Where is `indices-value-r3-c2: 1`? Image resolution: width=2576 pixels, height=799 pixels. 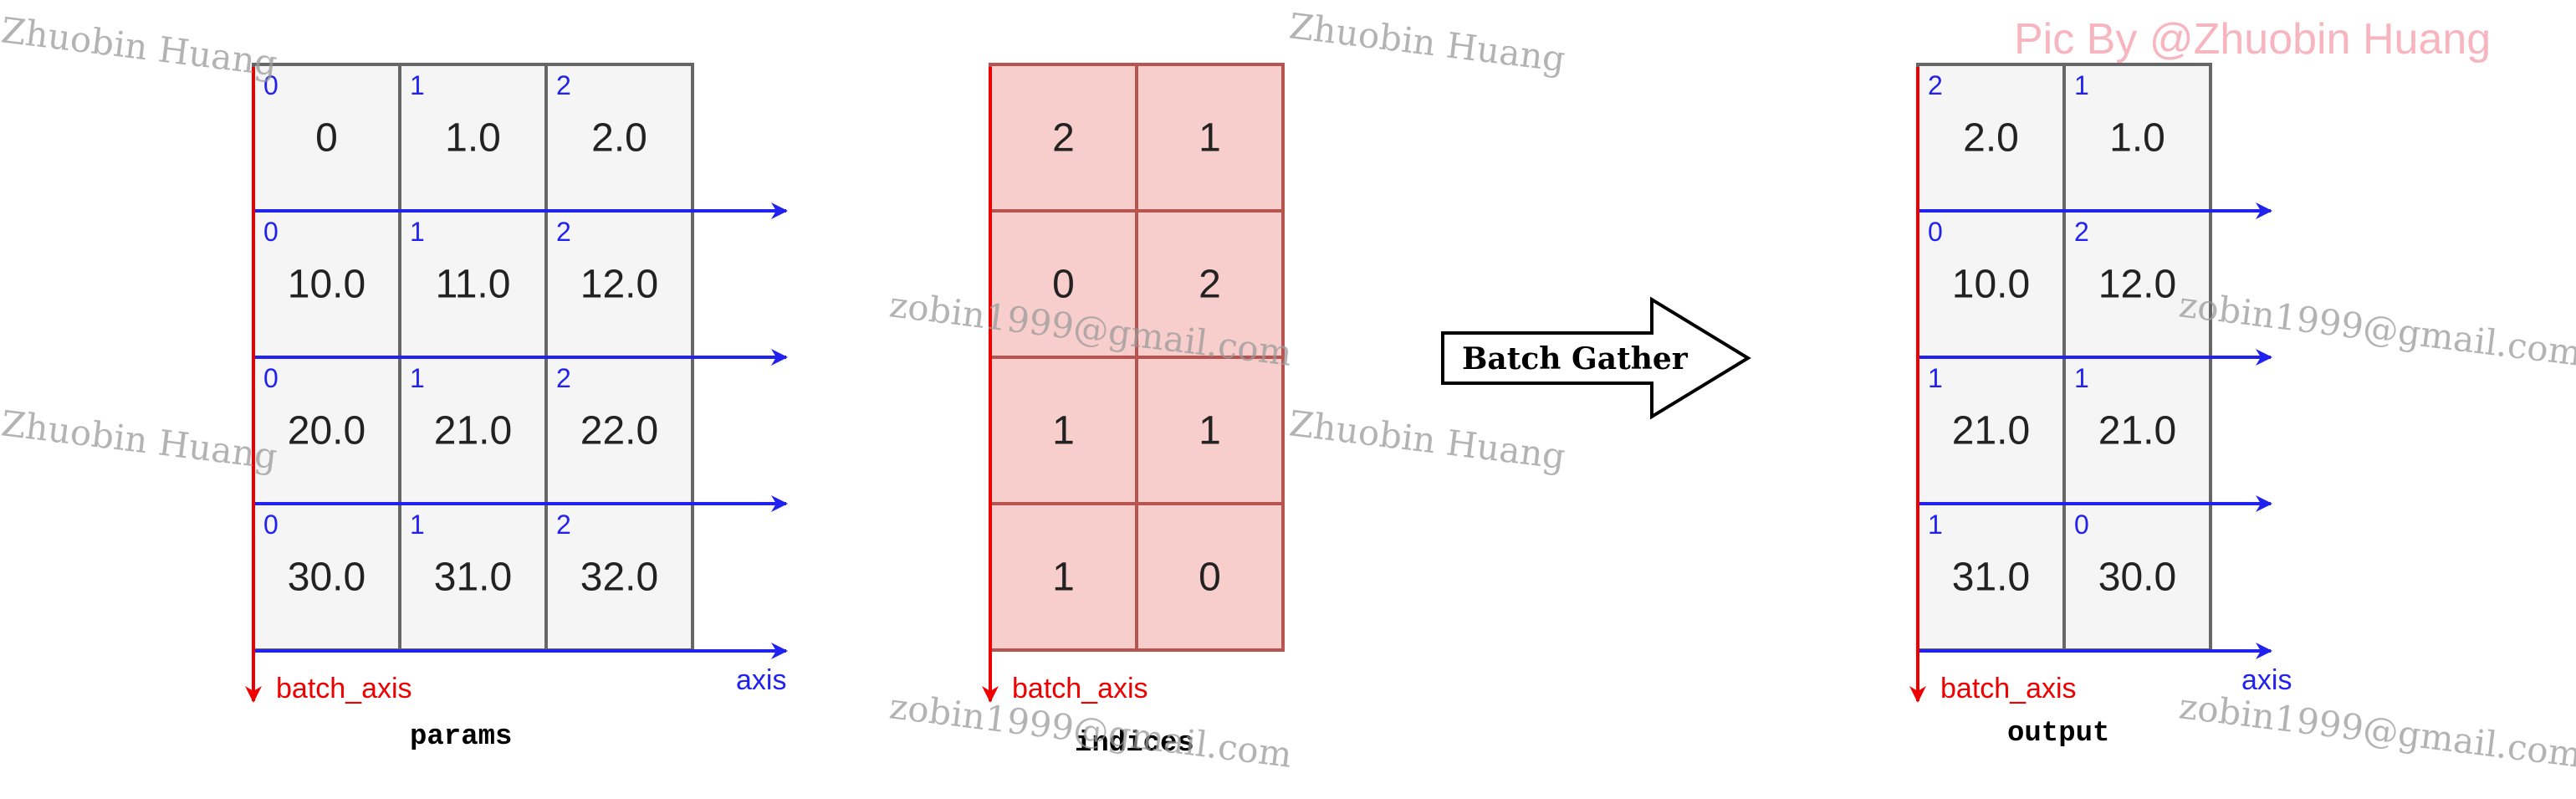 indices-value-r3-c2: 1 is located at coordinates (1210, 430).